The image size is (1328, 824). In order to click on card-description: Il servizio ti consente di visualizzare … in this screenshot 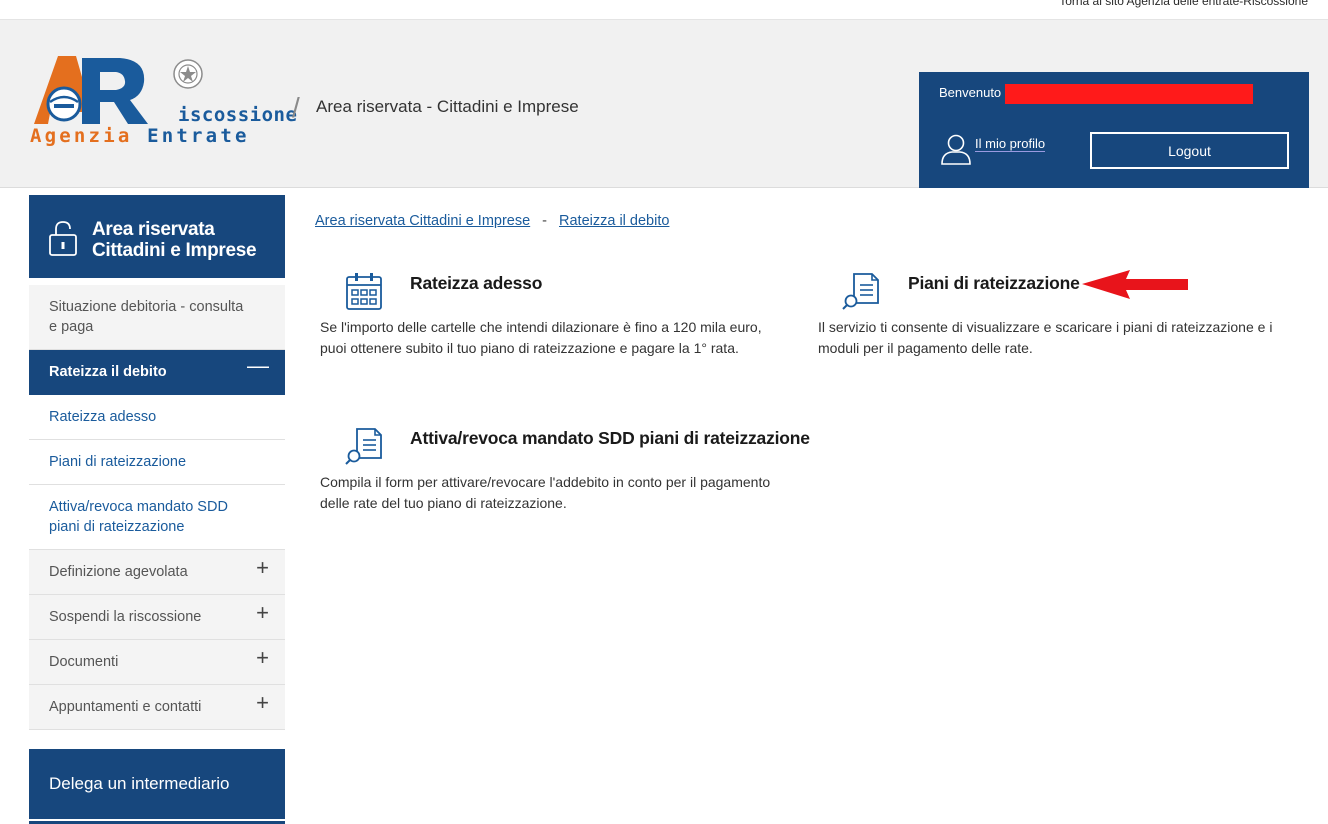, I will do `click(1045, 337)`.